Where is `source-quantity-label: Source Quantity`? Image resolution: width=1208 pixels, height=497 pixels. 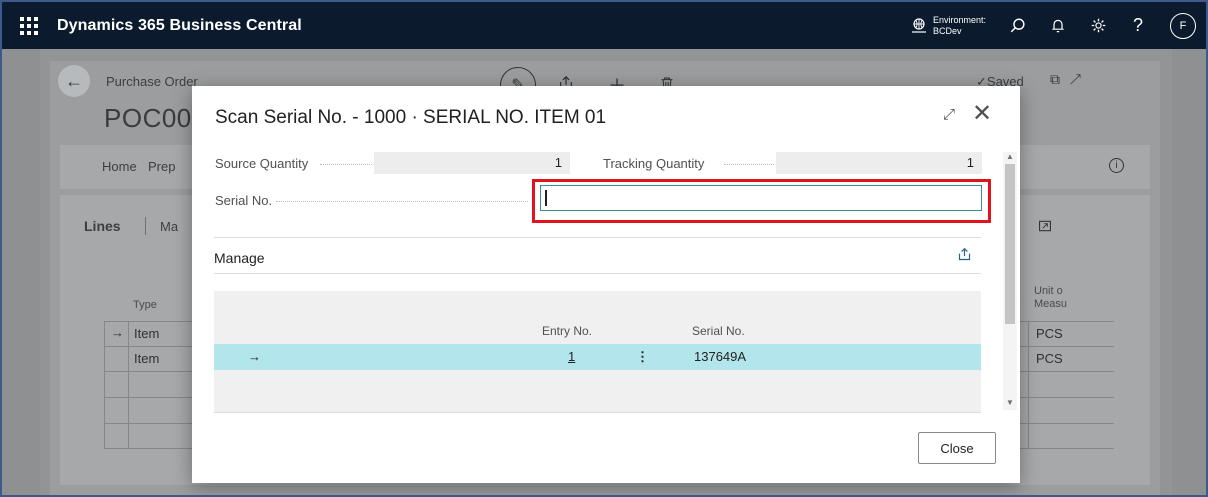 source-quantity-label: Source Quantity is located at coordinates (262, 163).